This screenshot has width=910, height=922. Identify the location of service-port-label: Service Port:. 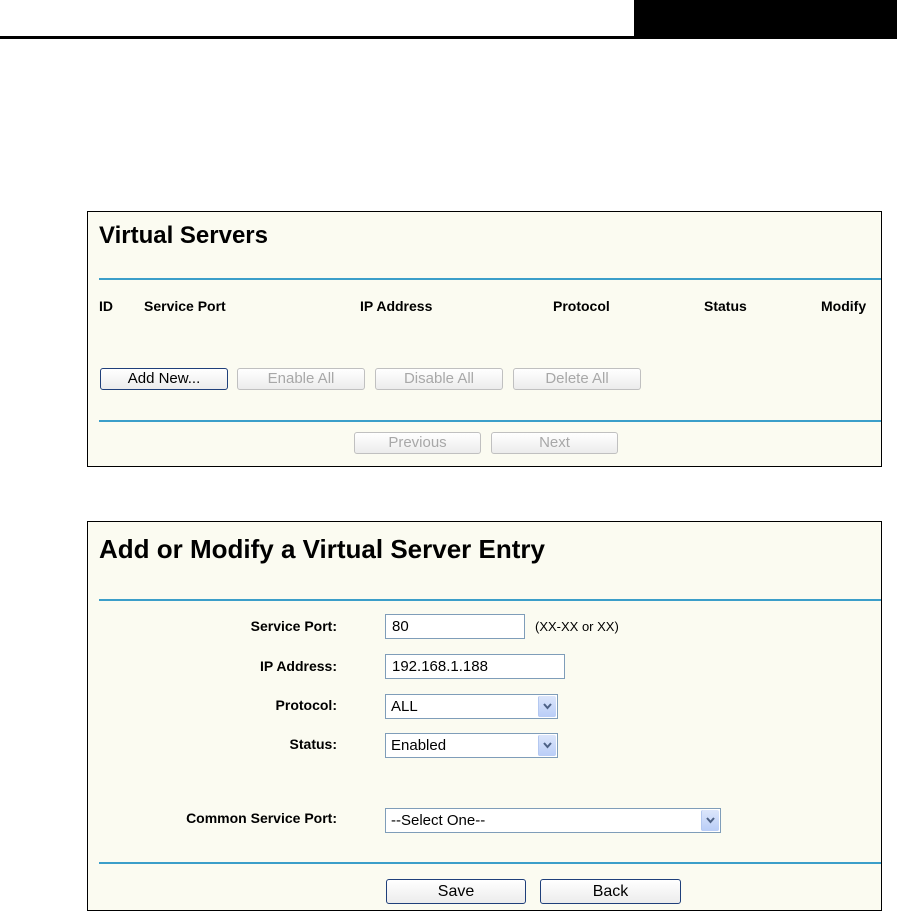
(293, 626).